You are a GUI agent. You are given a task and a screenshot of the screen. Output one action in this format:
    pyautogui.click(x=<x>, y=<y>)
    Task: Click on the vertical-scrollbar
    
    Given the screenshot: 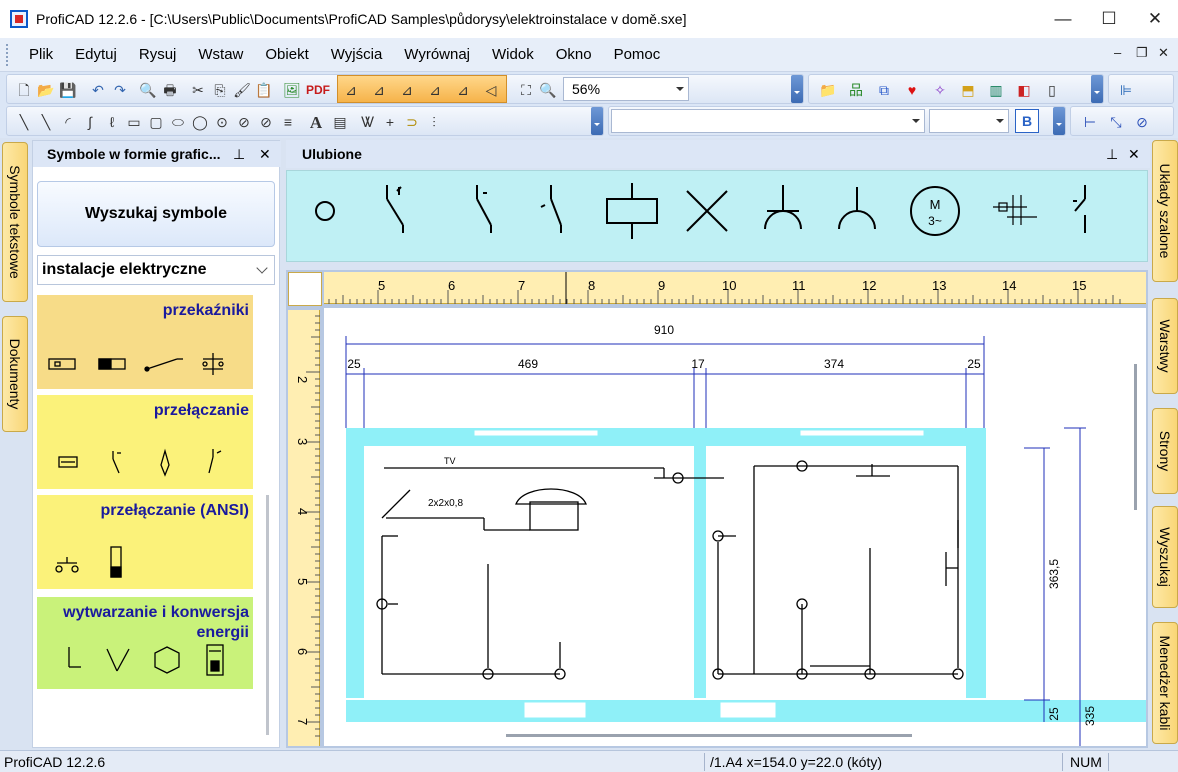 What is the action you would take?
    pyautogui.click(x=1135, y=437)
    